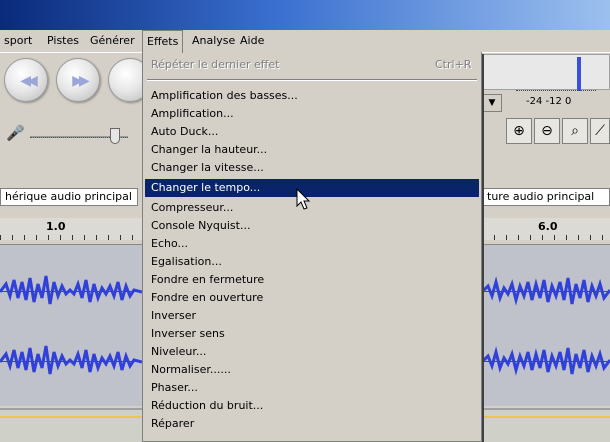 Image resolution: width=610 pixels, height=442 pixels. What do you see at coordinates (546, 237) in the screenshot?
I see `ruler-ticks-right` at bounding box center [546, 237].